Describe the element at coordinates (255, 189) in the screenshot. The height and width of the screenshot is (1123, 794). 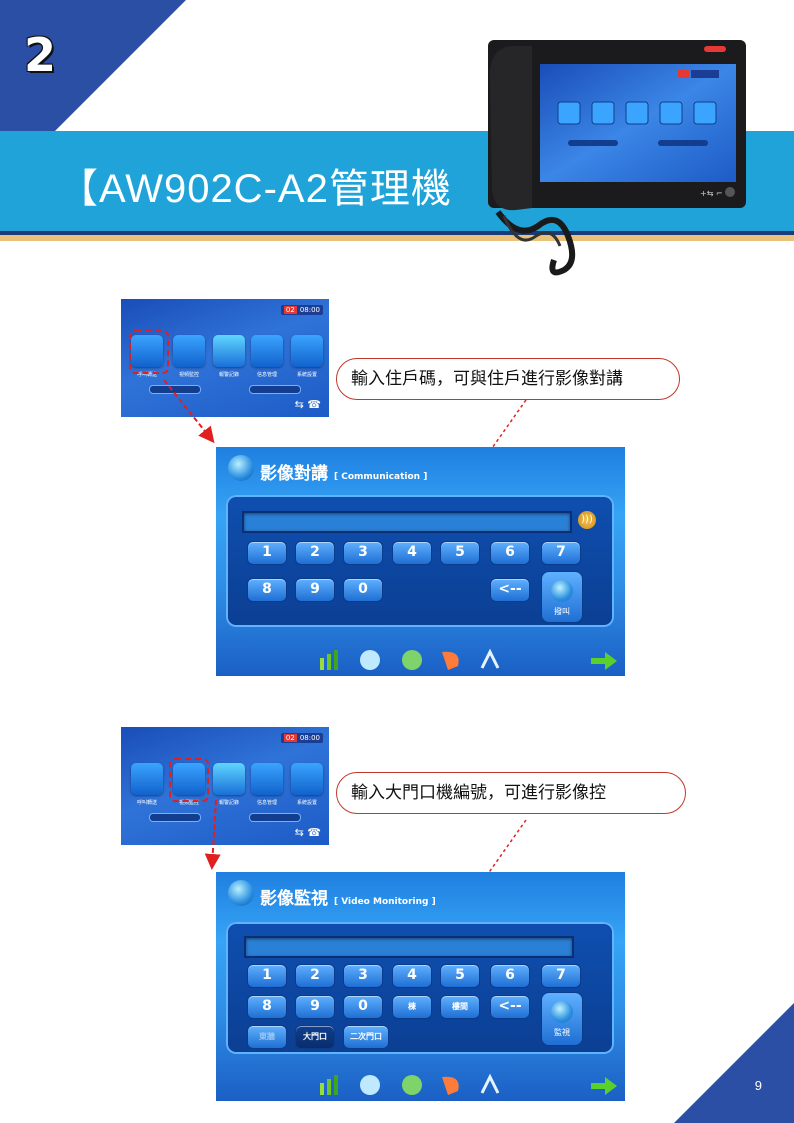
I see `page-title: 【AW902C-A2管理機` at that location.